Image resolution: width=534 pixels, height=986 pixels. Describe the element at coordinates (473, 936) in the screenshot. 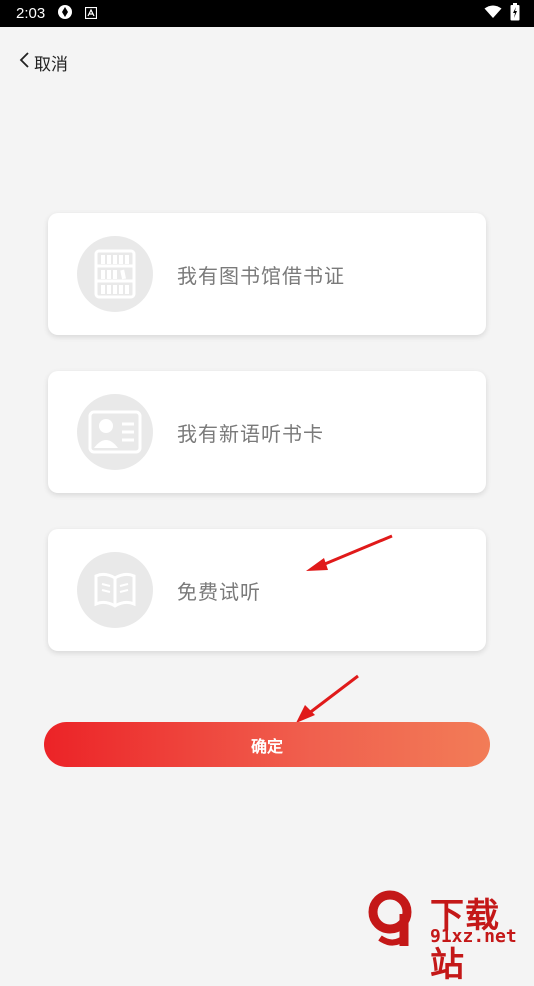

I see `watermark-url: 91xz.net` at that location.